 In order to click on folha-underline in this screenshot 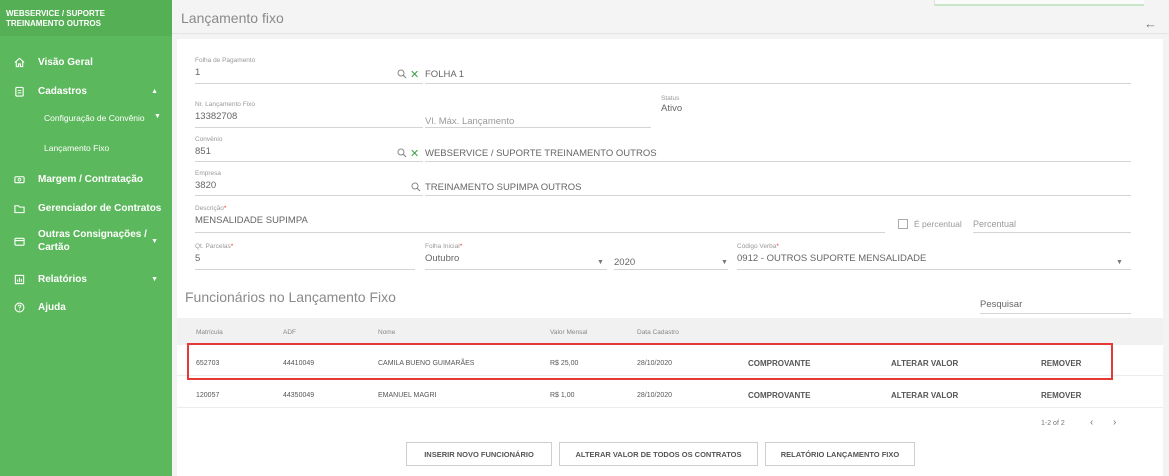, I will do `click(309, 83)`.